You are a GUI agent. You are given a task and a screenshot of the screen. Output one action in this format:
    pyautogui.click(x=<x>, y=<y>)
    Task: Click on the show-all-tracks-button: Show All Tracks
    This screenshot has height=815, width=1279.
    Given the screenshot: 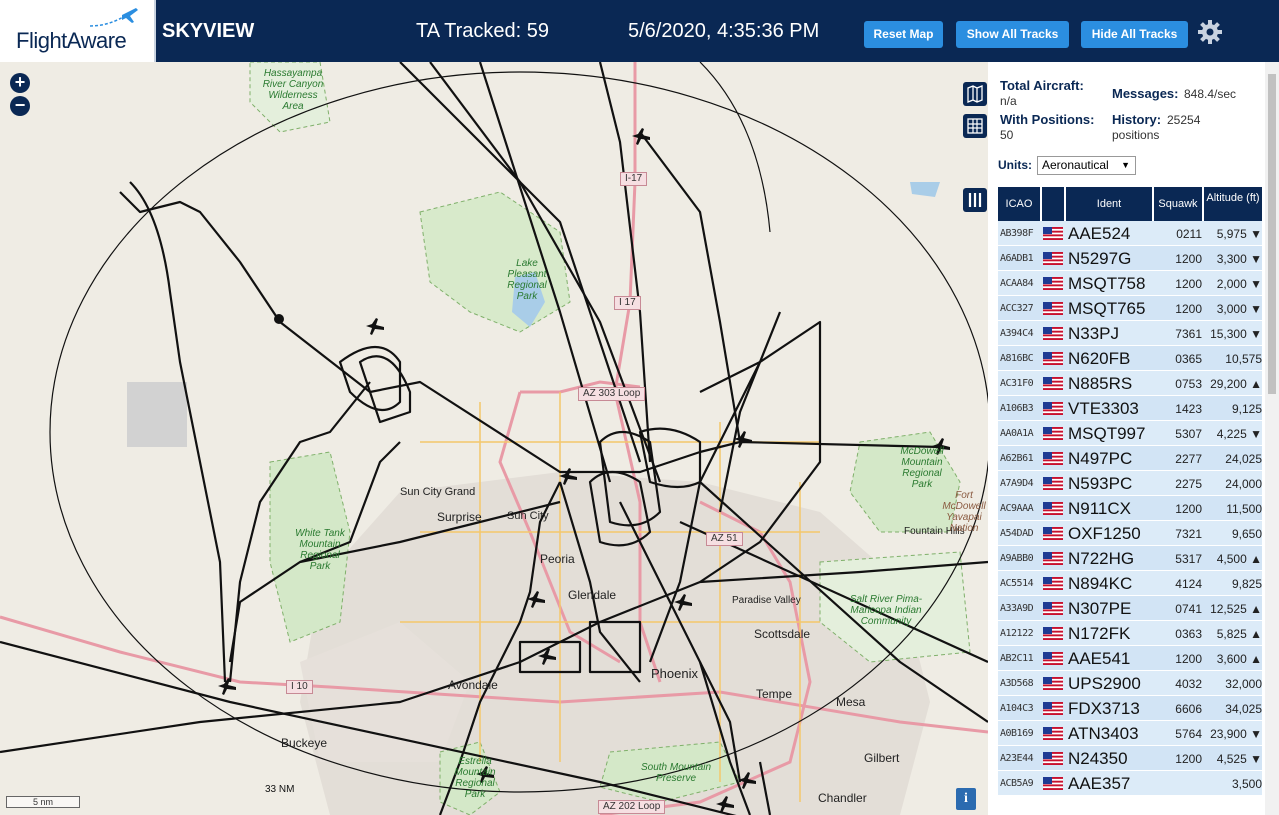 What is the action you would take?
    pyautogui.click(x=1012, y=34)
    